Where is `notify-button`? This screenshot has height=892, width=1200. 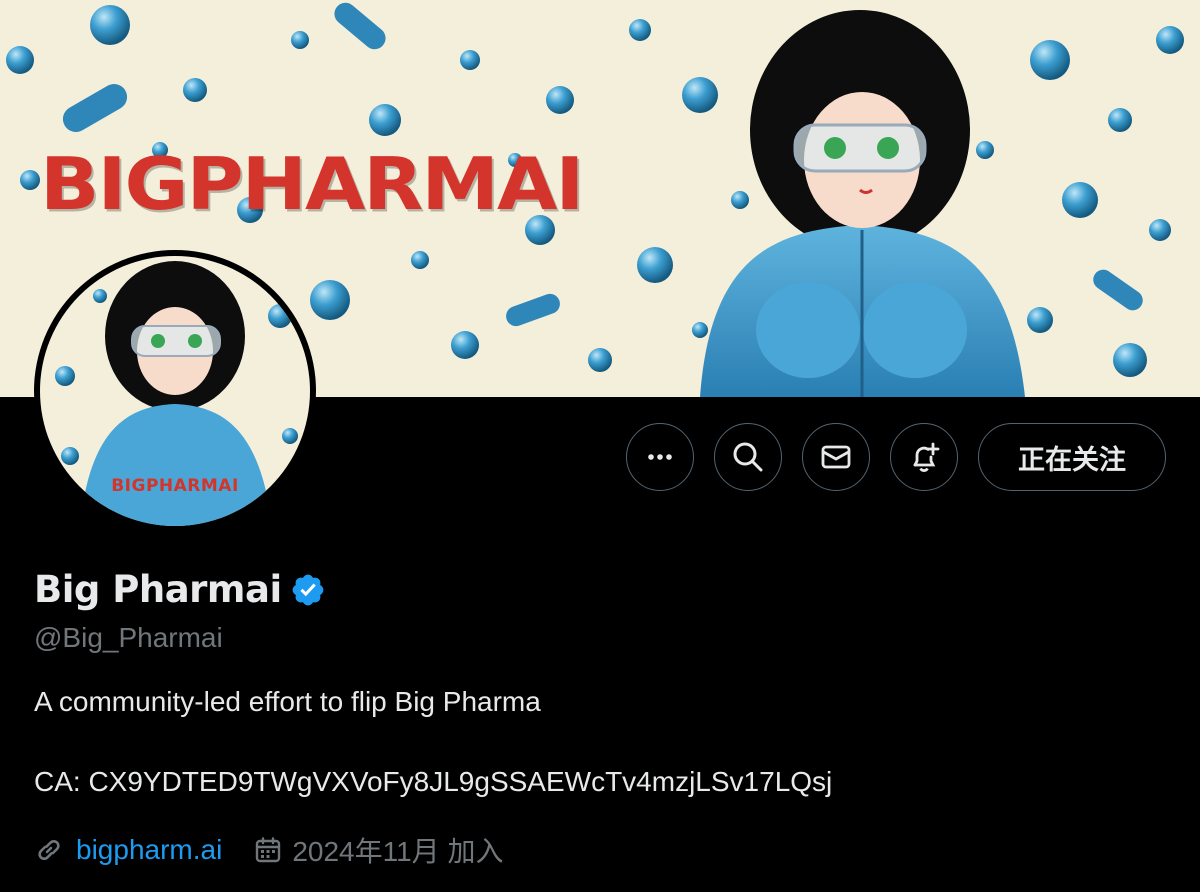 notify-button is located at coordinates (924, 457).